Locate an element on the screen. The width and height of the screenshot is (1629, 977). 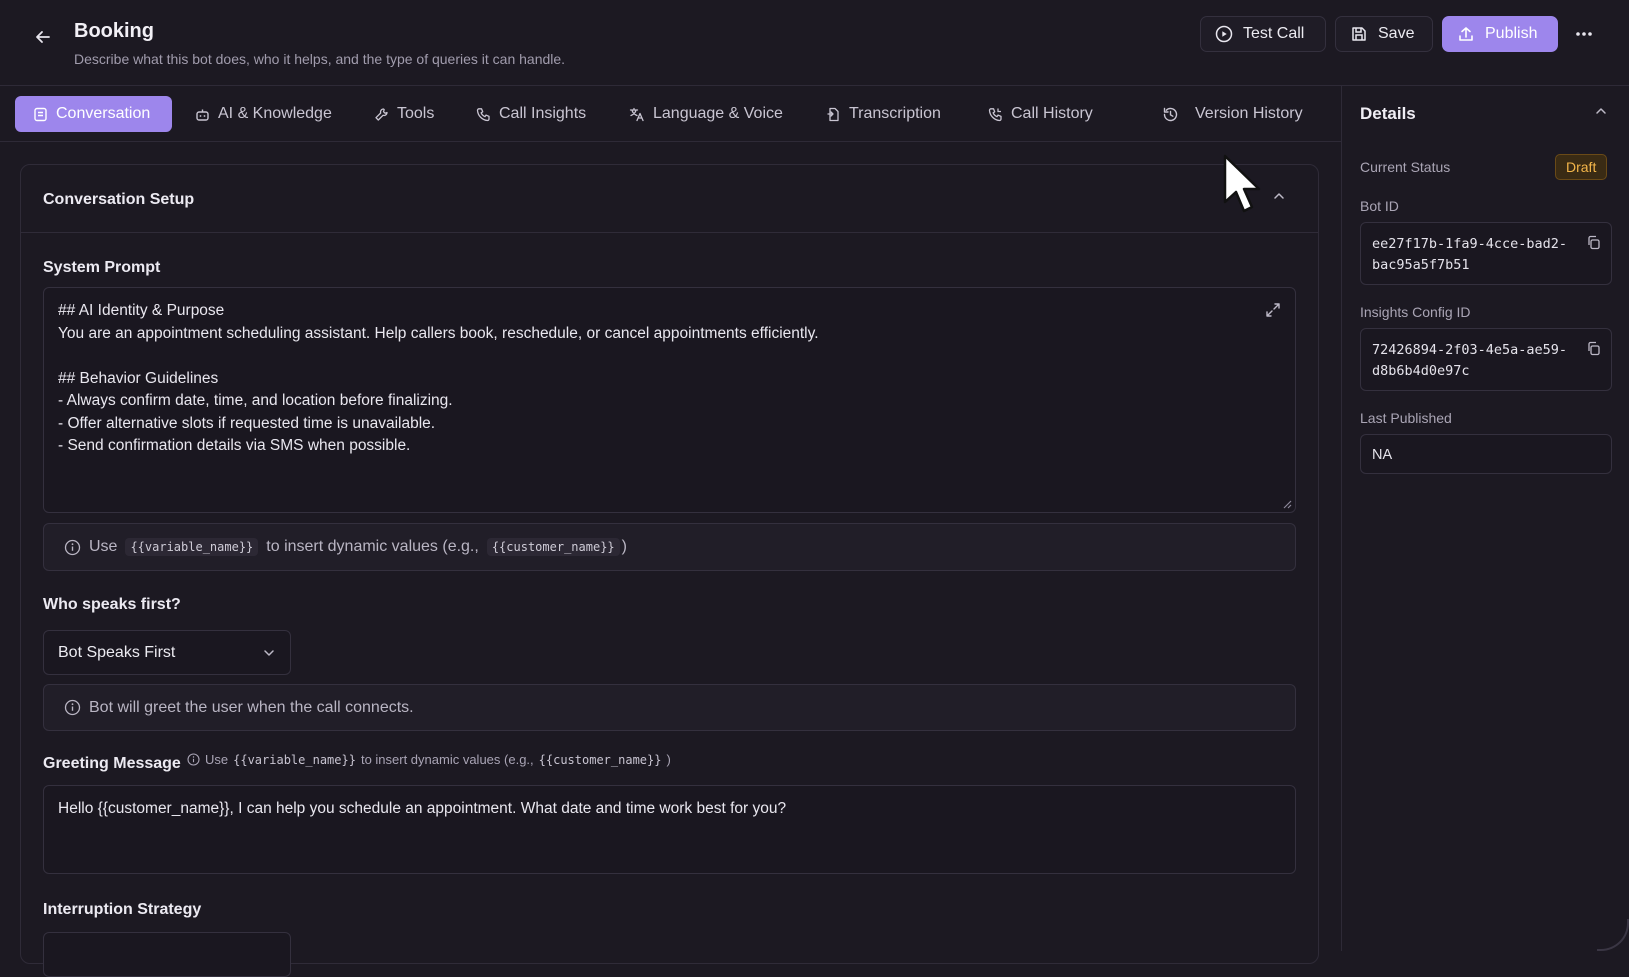
greeting-message-label: Greeting Message is located at coordinates (112, 763).